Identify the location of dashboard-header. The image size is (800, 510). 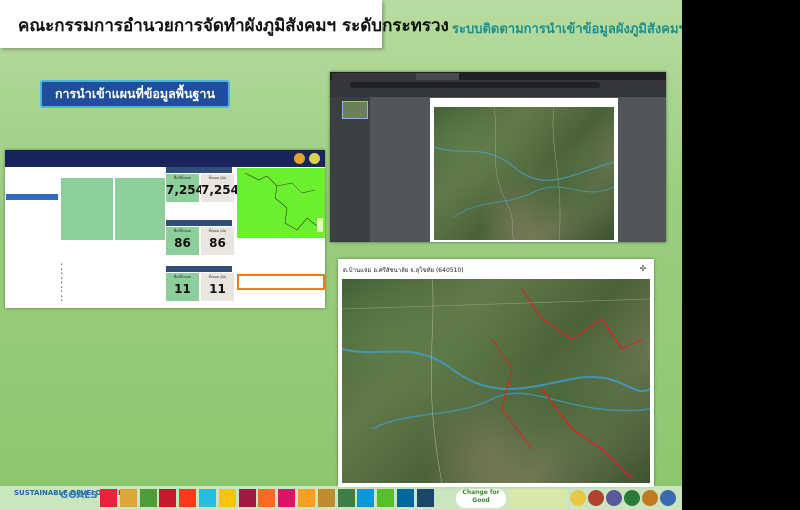
(165, 158).